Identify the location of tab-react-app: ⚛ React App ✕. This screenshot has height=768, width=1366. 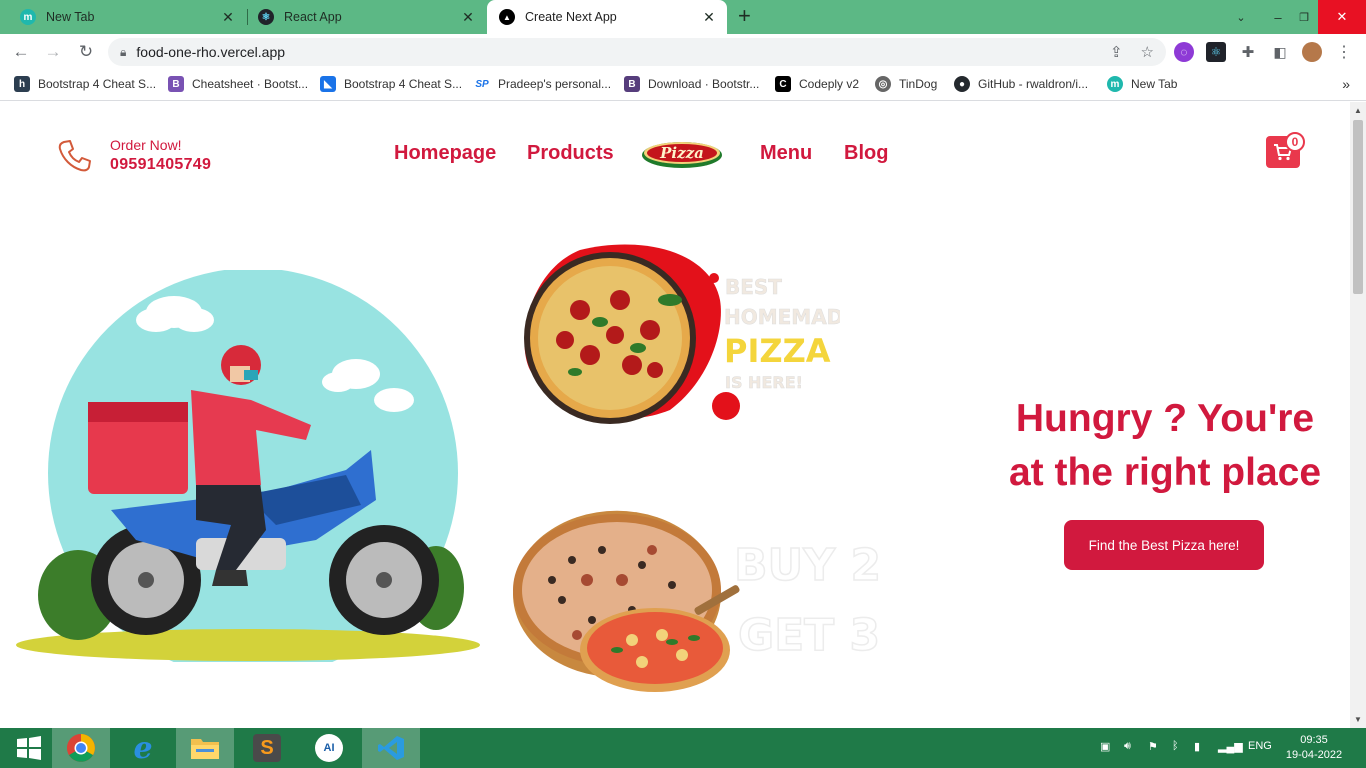
(367, 17).